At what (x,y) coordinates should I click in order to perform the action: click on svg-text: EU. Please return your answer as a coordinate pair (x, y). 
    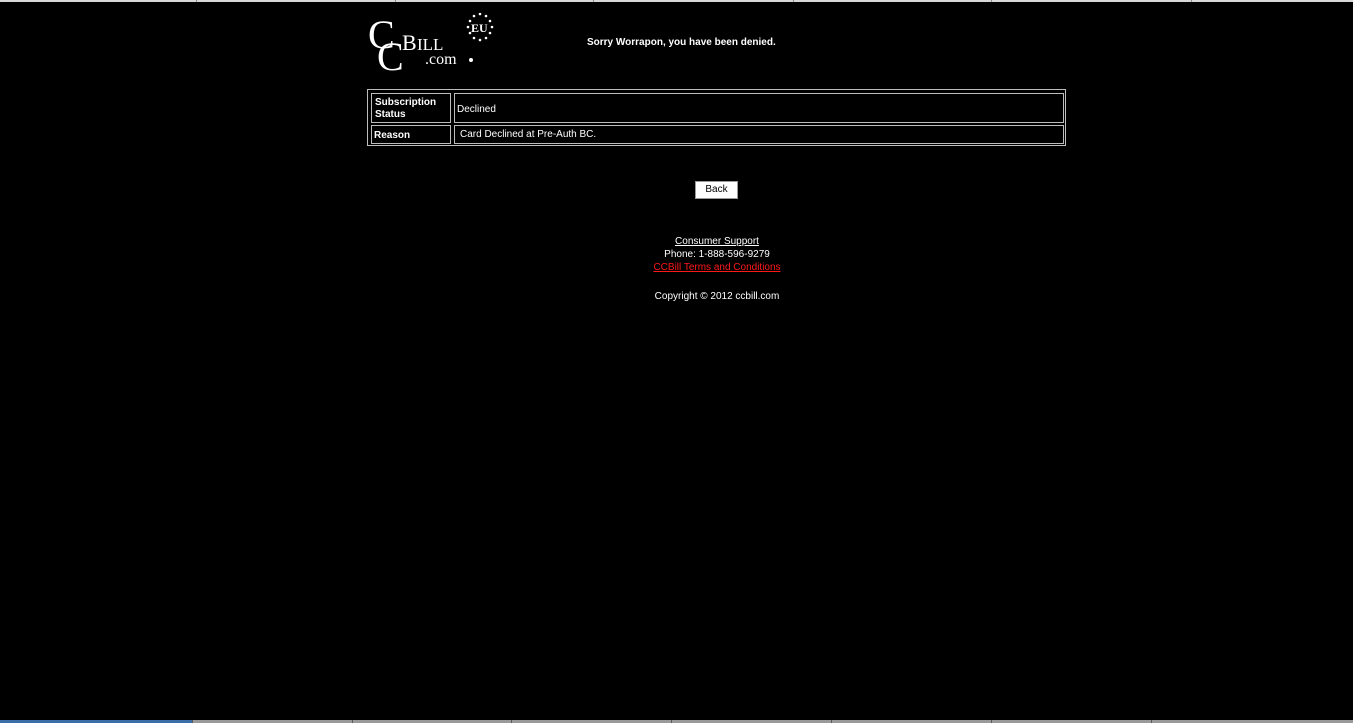
    Looking at the image, I should click on (479, 28).